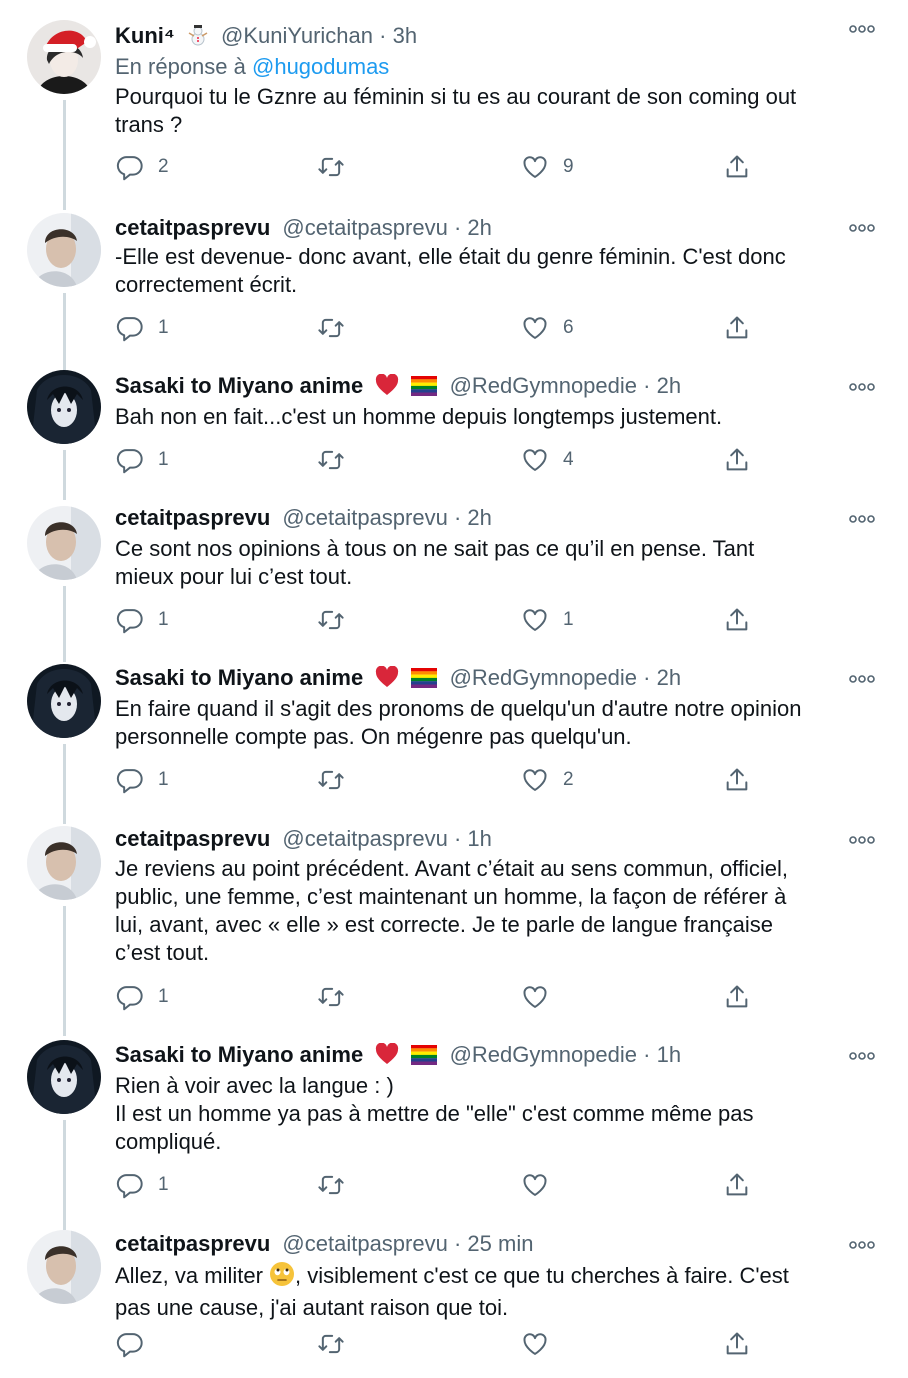 This screenshot has height=1378, width=908. I want to click on rainbow-flag-icon, so click(424, 389).